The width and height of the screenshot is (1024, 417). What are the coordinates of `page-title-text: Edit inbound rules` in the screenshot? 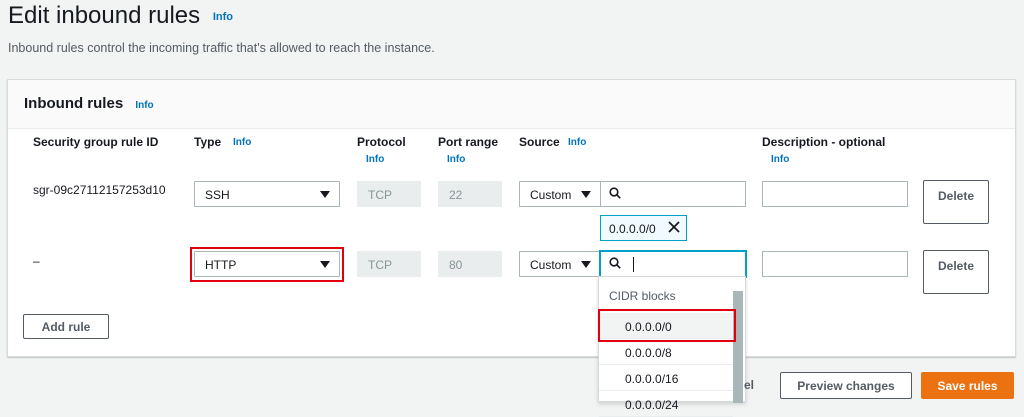 It's located at (104, 15).